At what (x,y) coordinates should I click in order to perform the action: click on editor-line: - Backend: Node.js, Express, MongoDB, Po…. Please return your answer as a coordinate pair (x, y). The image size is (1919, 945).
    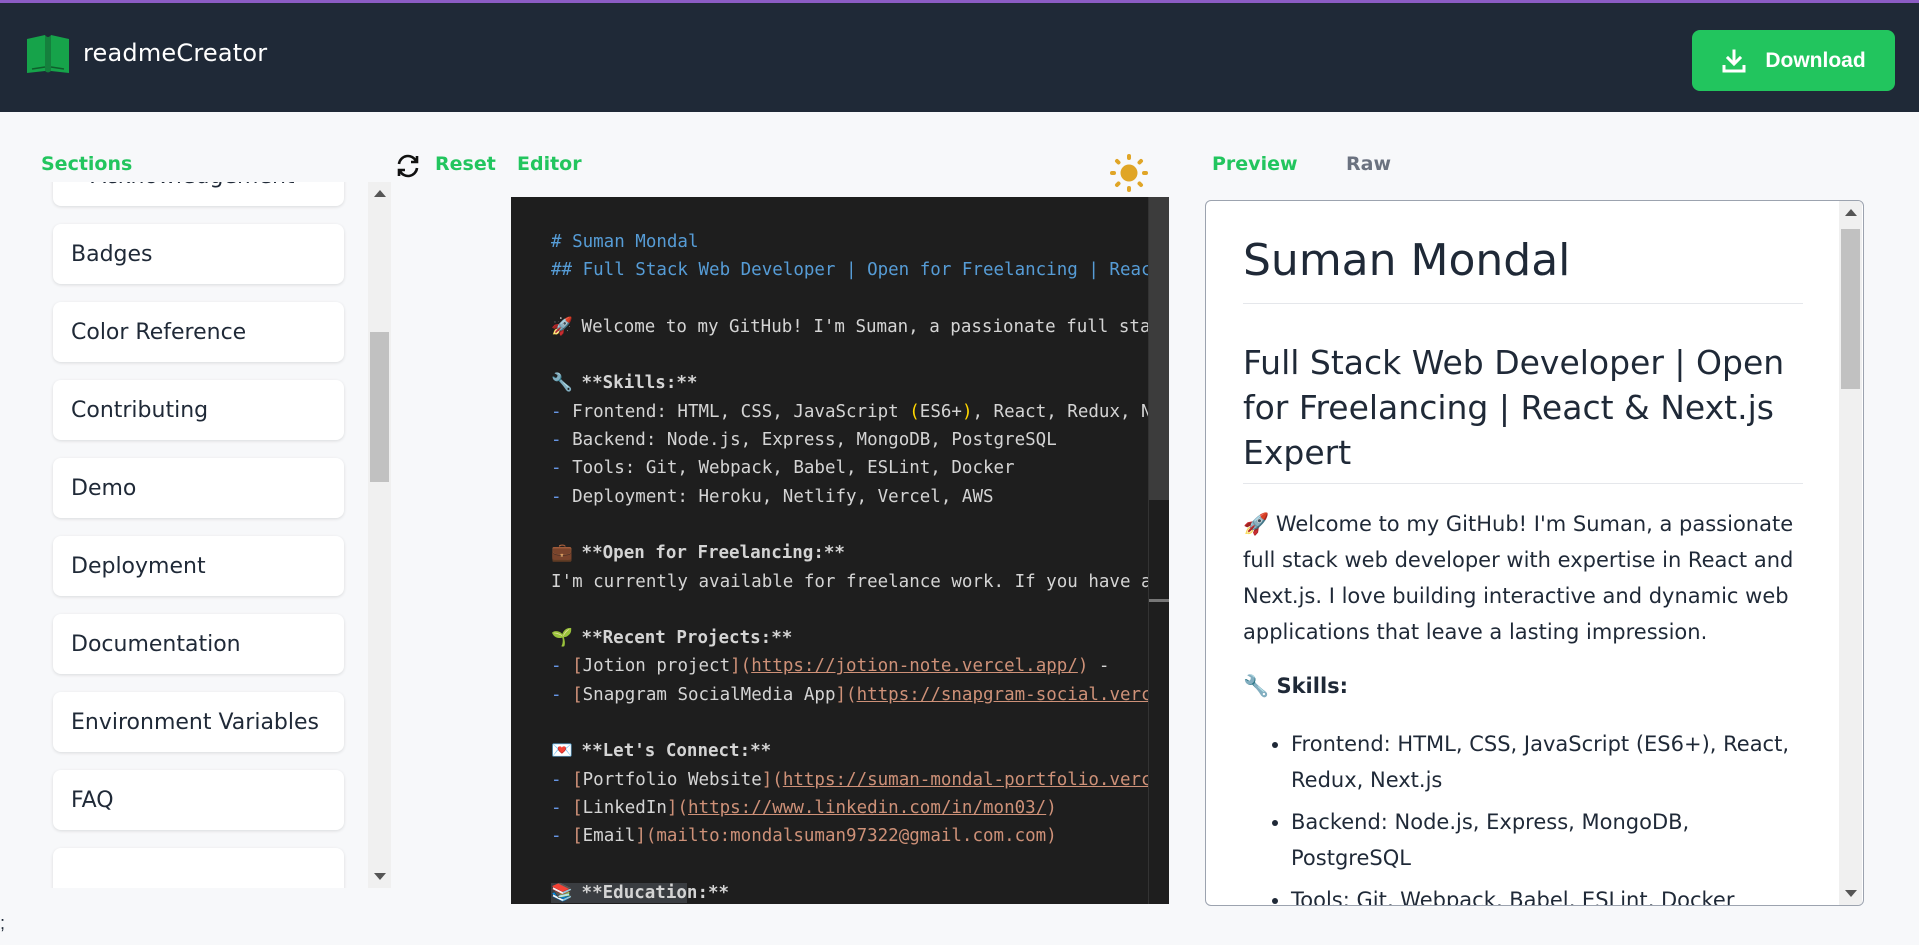
    Looking at the image, I should click on (804, 440).